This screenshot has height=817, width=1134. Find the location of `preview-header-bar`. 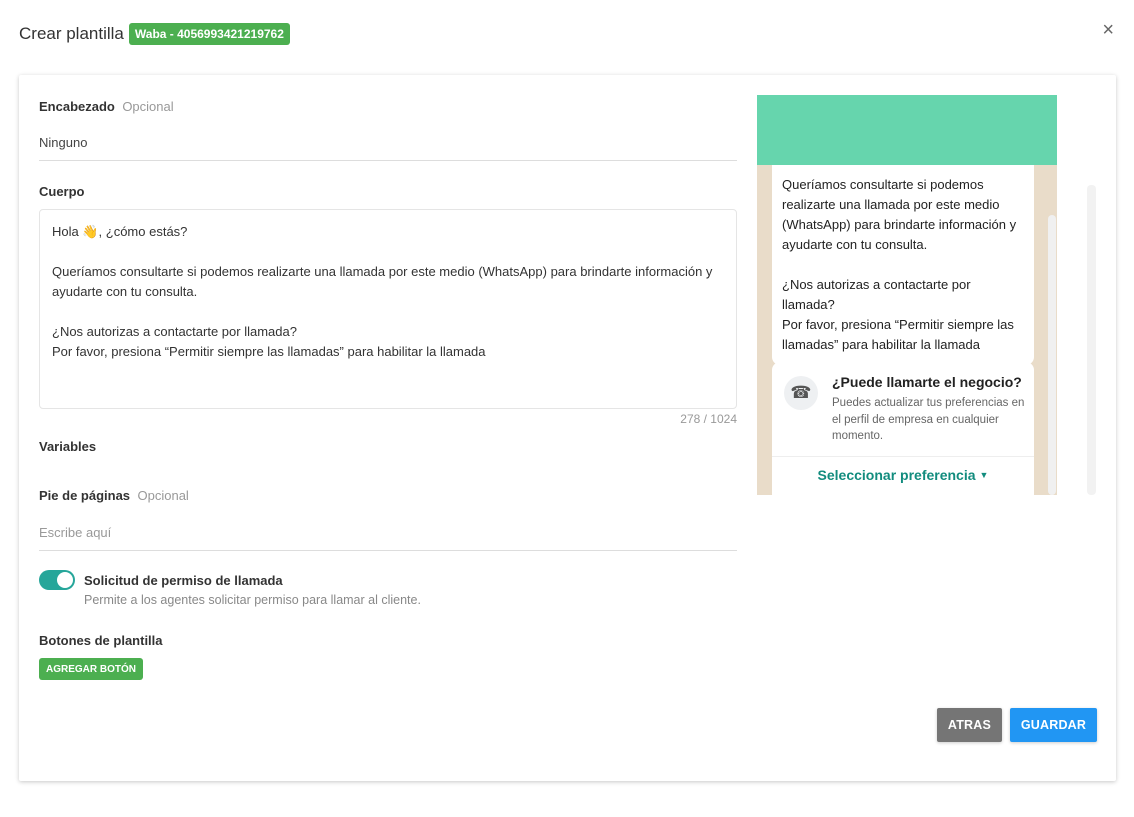

preview-header-bar is located at coordinates (907, 130).